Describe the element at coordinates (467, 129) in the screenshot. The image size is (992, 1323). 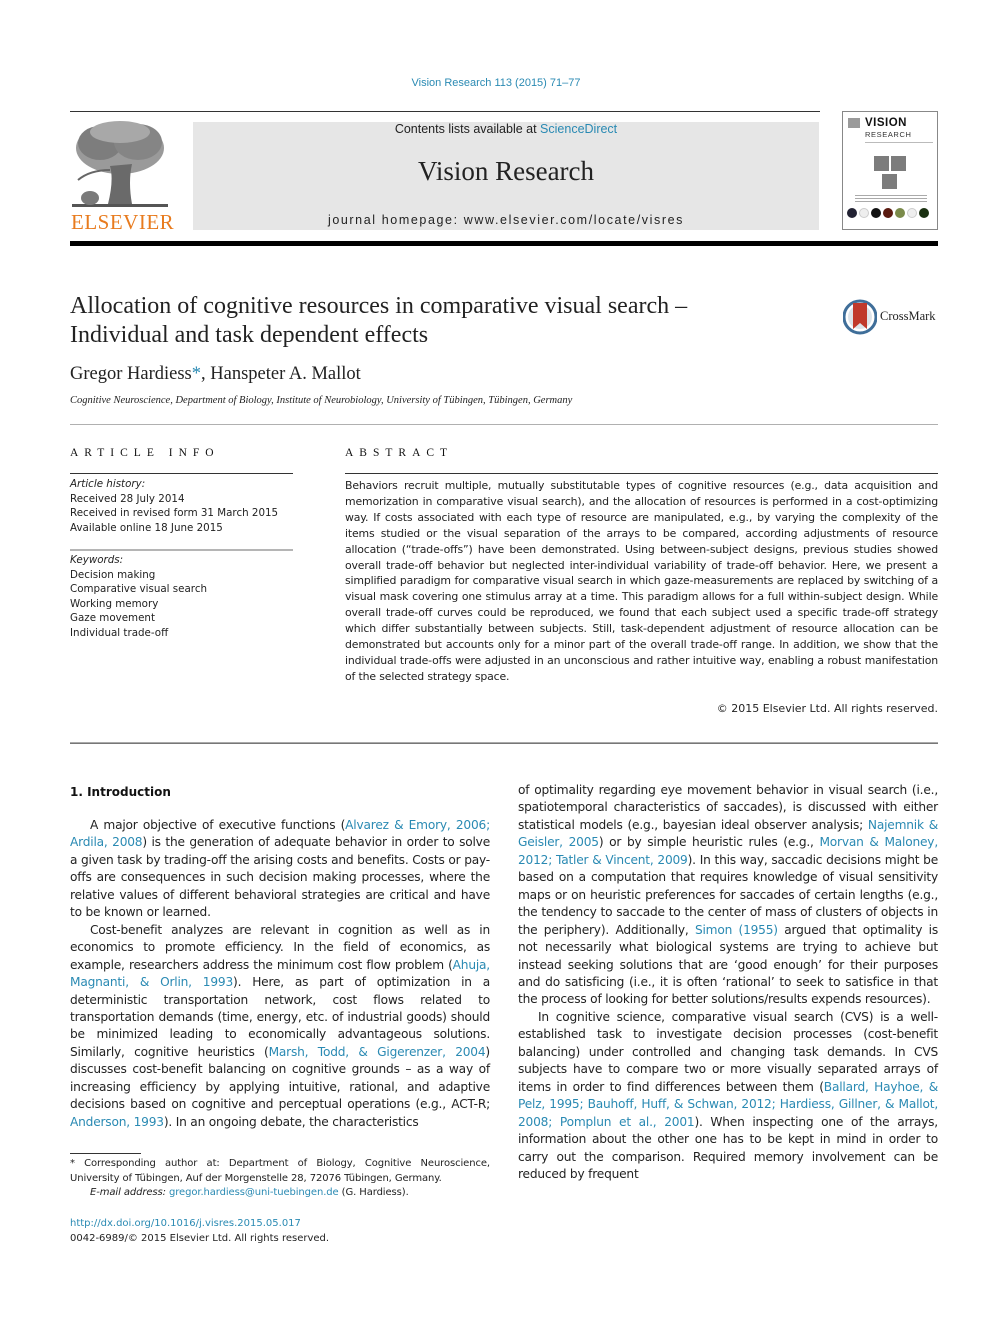
I see `contents-prefix: Contents lists available at` at that location.